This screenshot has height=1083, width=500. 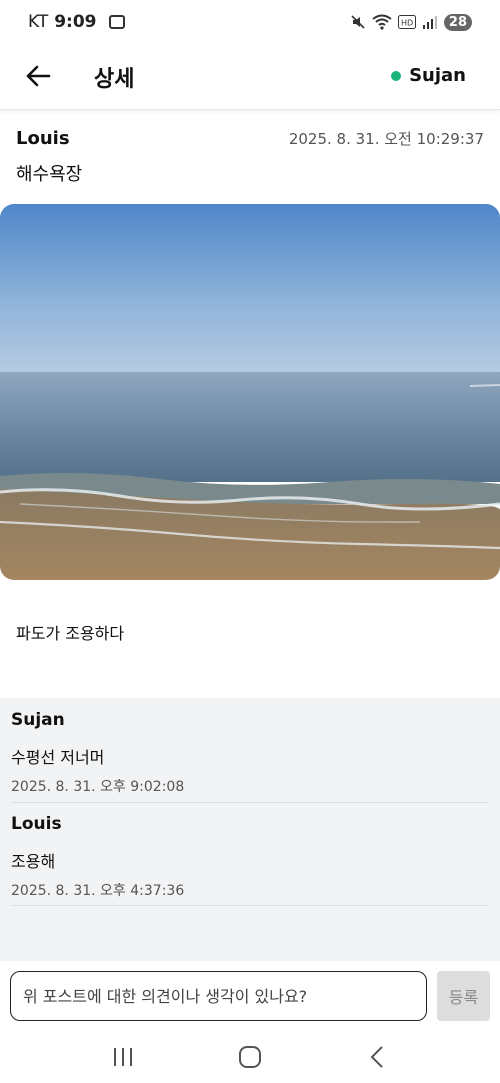 I want to click on comment-input, so click(x=218, y=996).